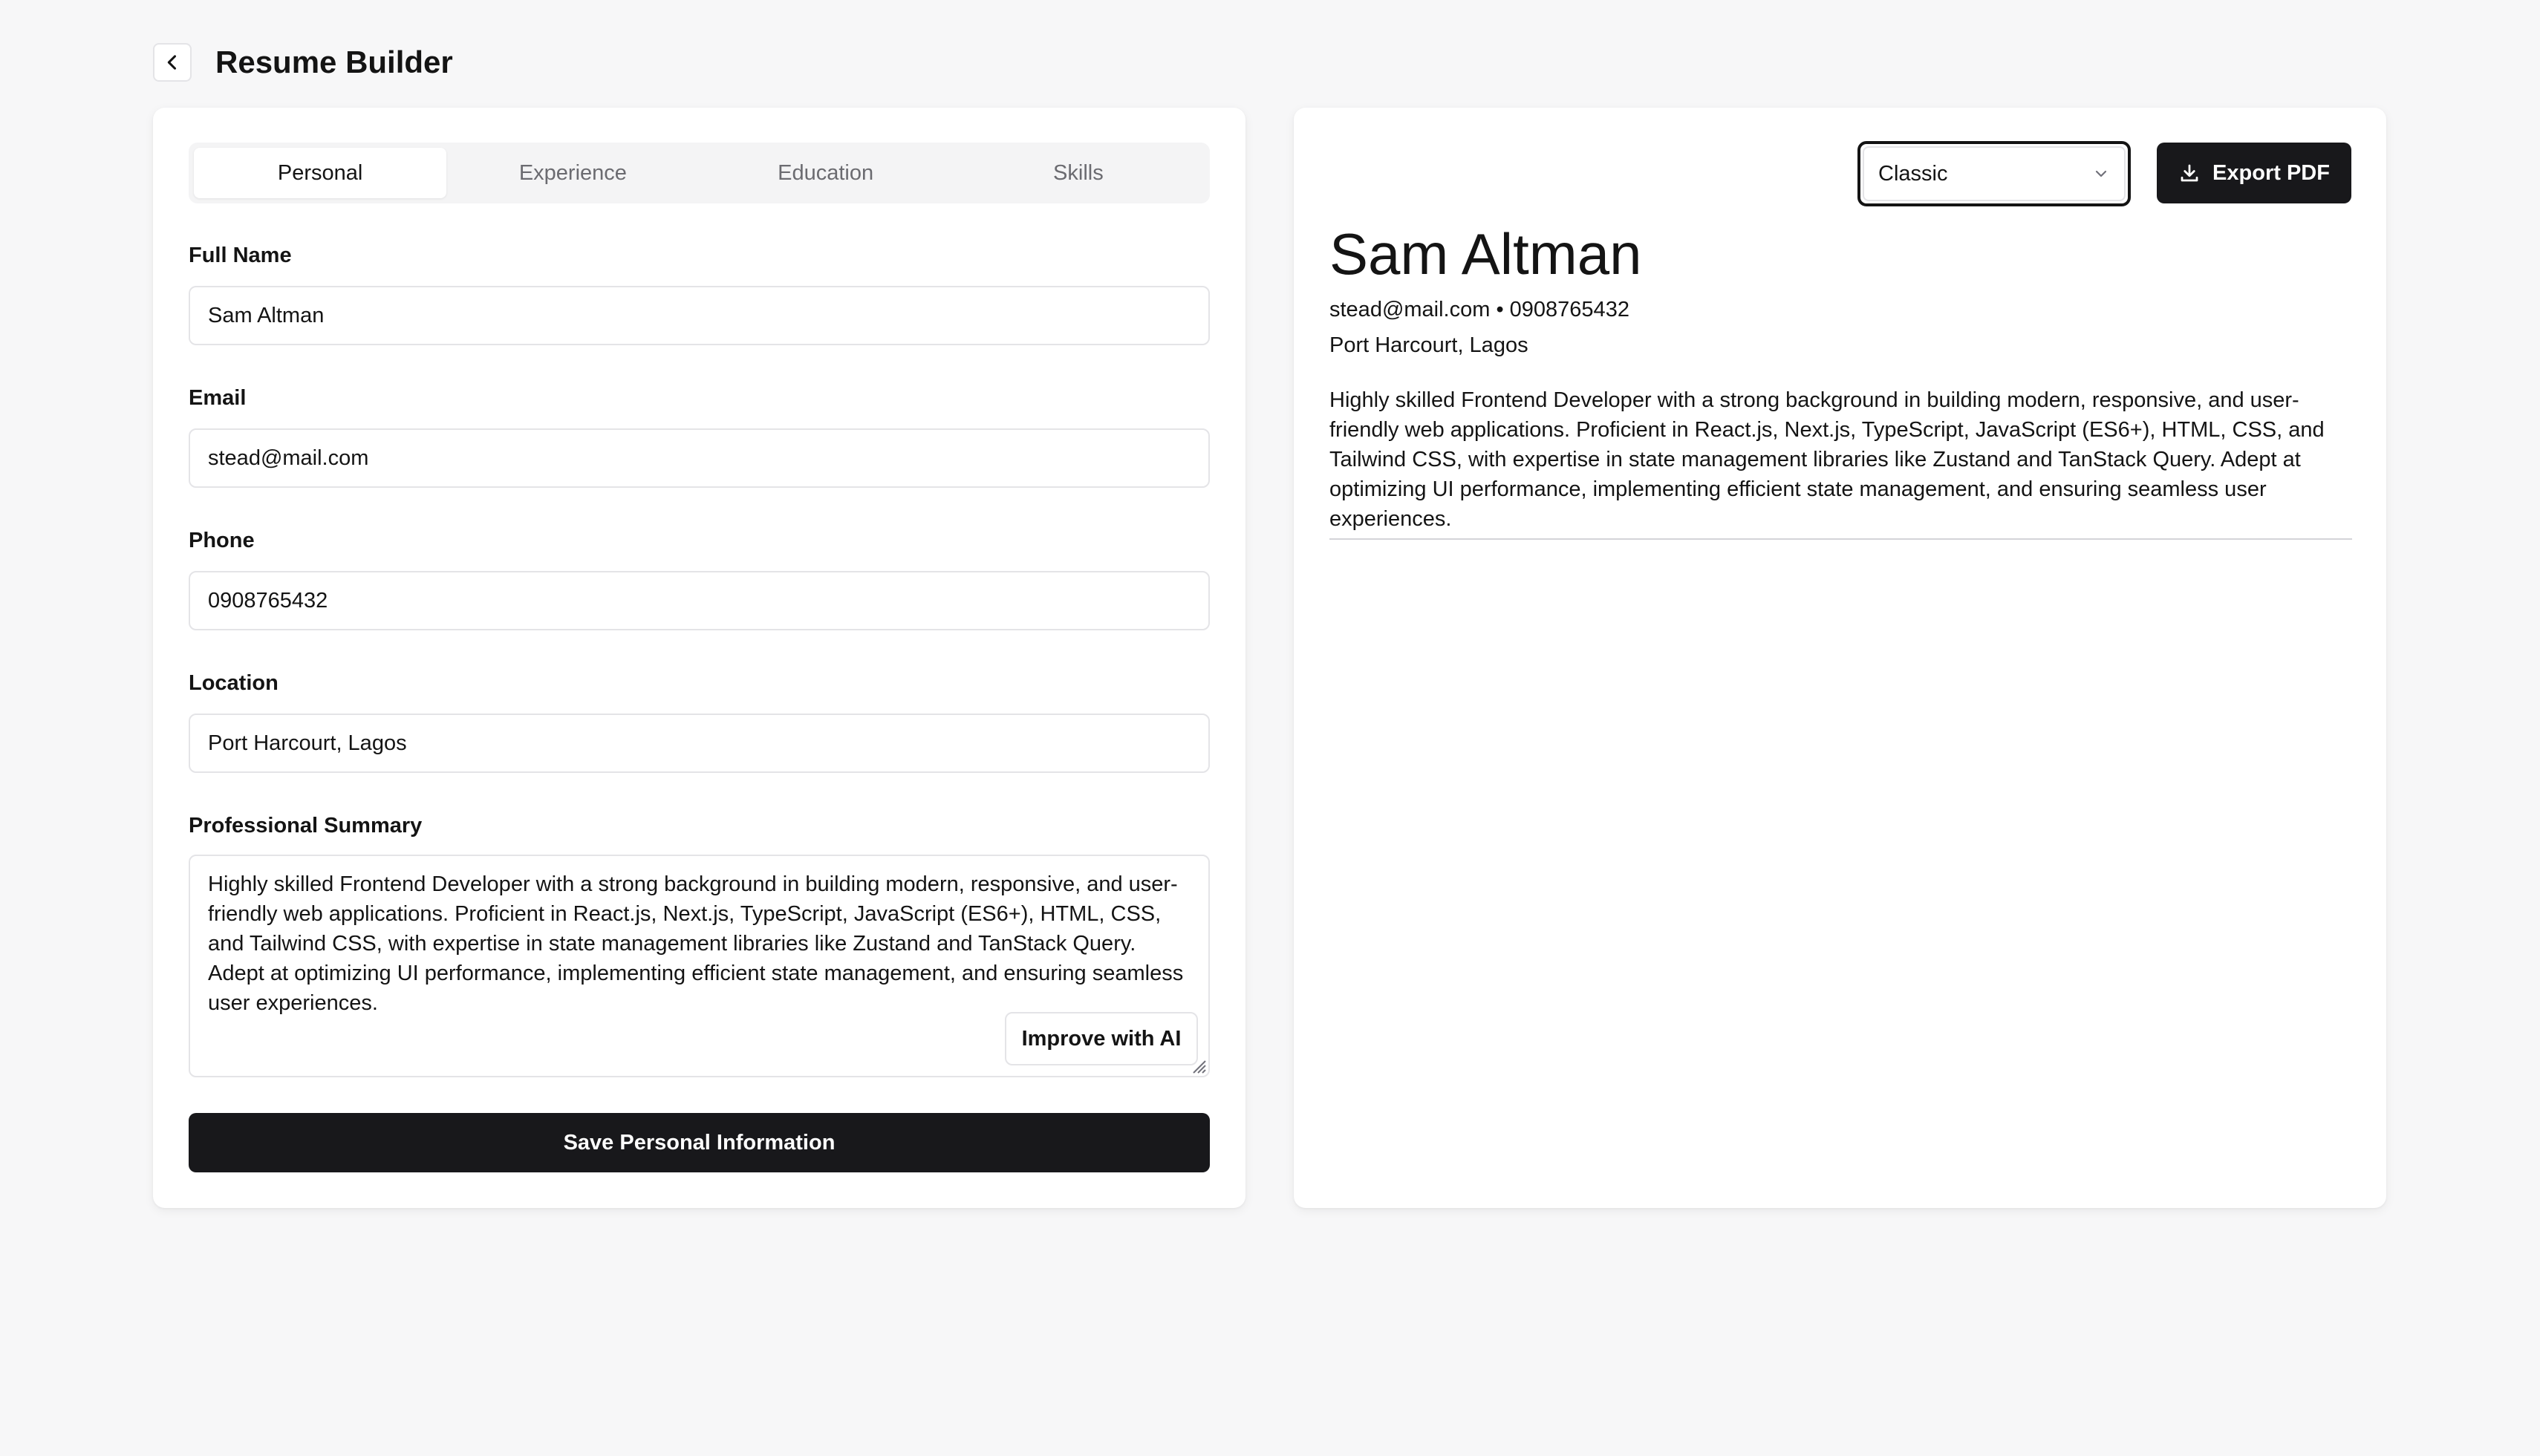 The image size is (2540, 1456). Describe the element at coordinates (334, 62) in the screenshot. I see `page-title: Resume Builder` at that location.